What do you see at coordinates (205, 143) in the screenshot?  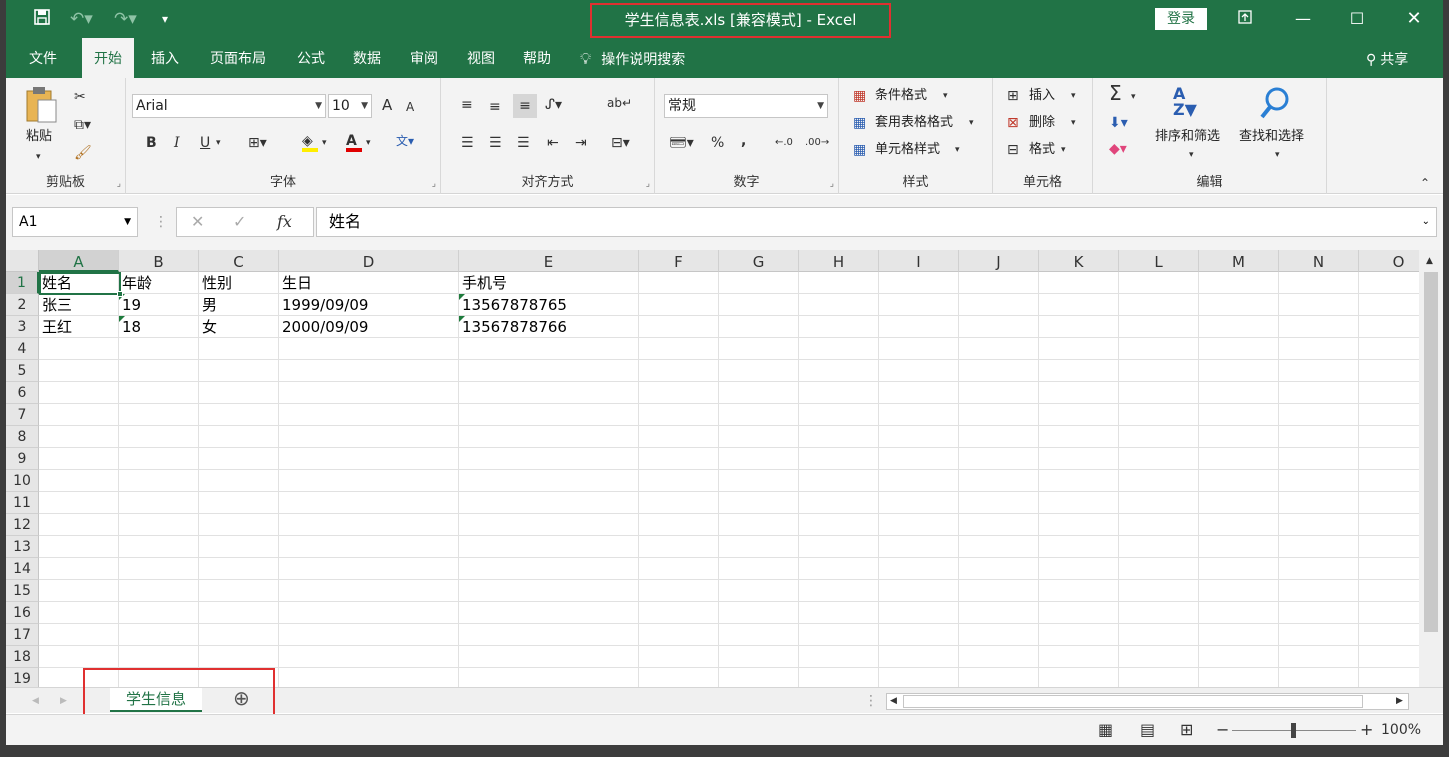 I see `underline-button: U` at bounding box center [205, 143].